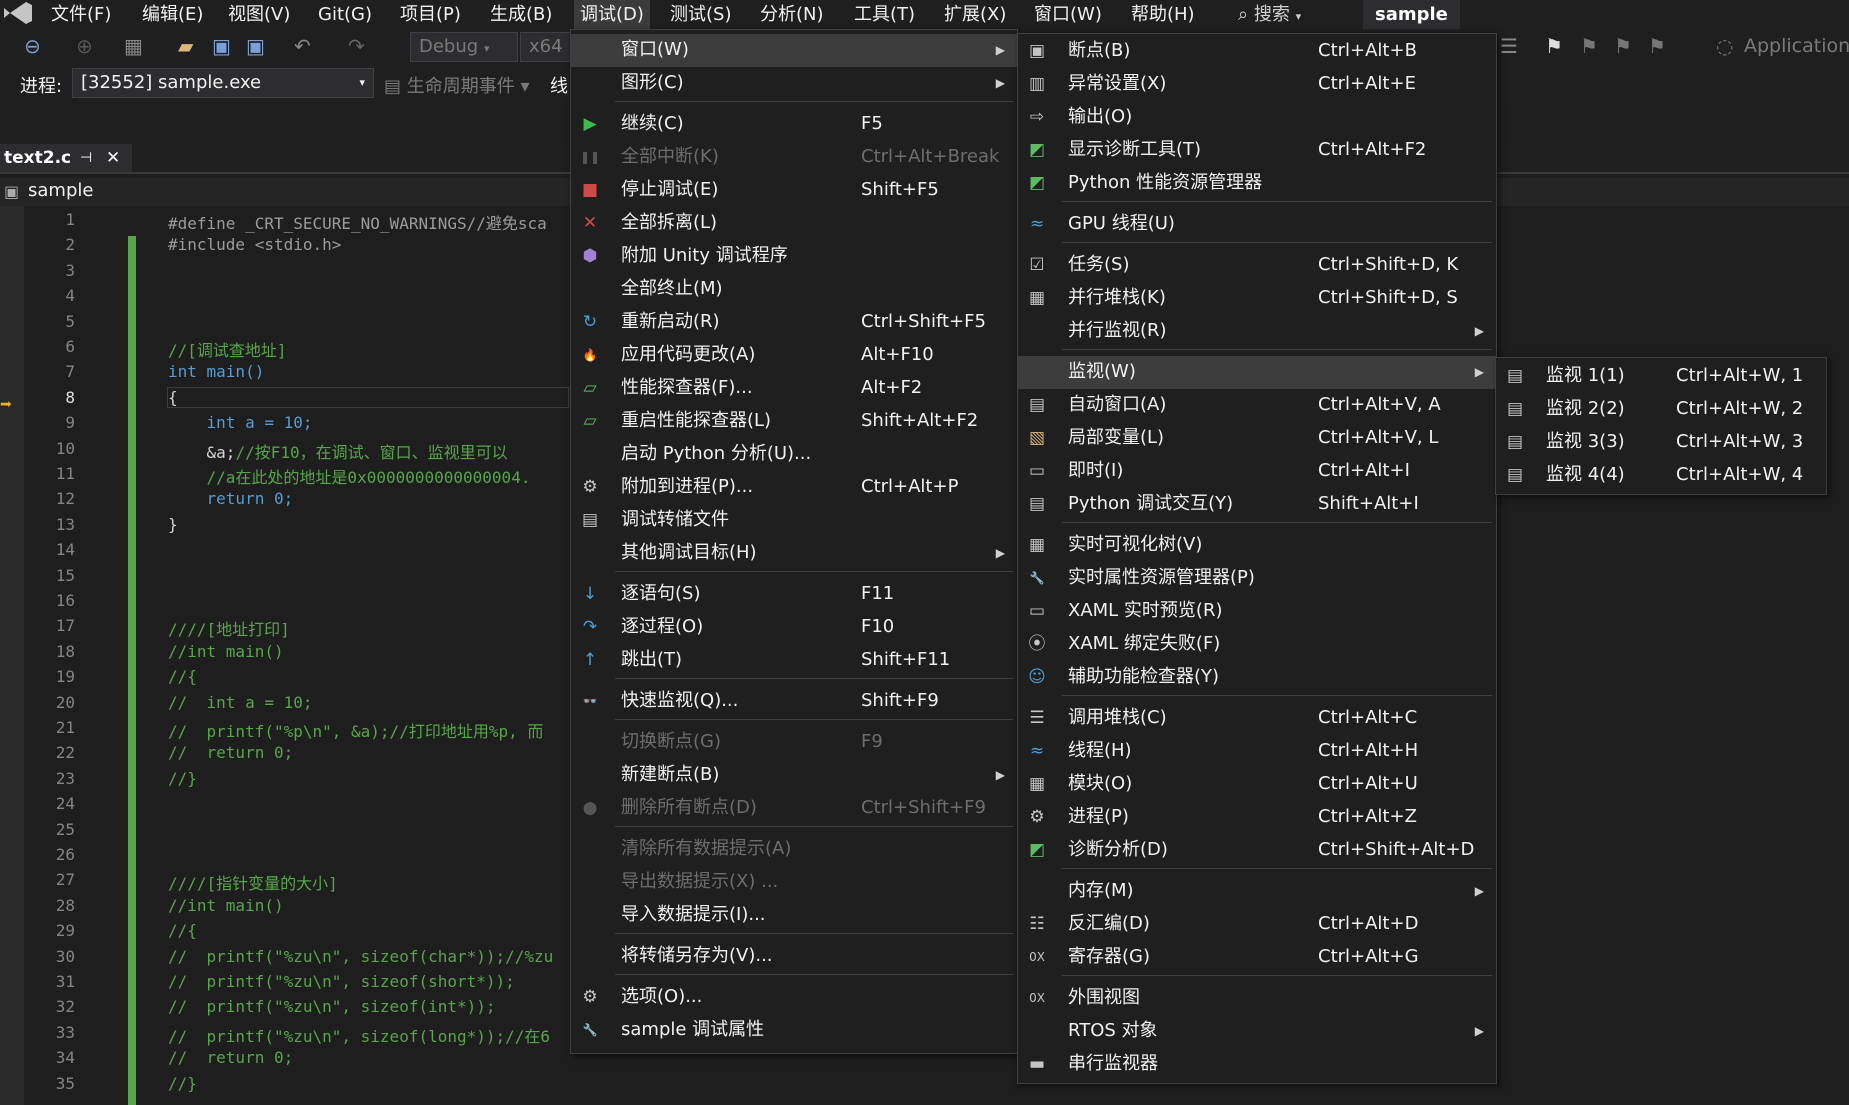 The image size is (1849, 1105). What do you see at coordinates (794, 256) in the screenshot?
I see `menu-item: ⬢ 附加 Unity 调试程序` at bounding box center [794, 256].